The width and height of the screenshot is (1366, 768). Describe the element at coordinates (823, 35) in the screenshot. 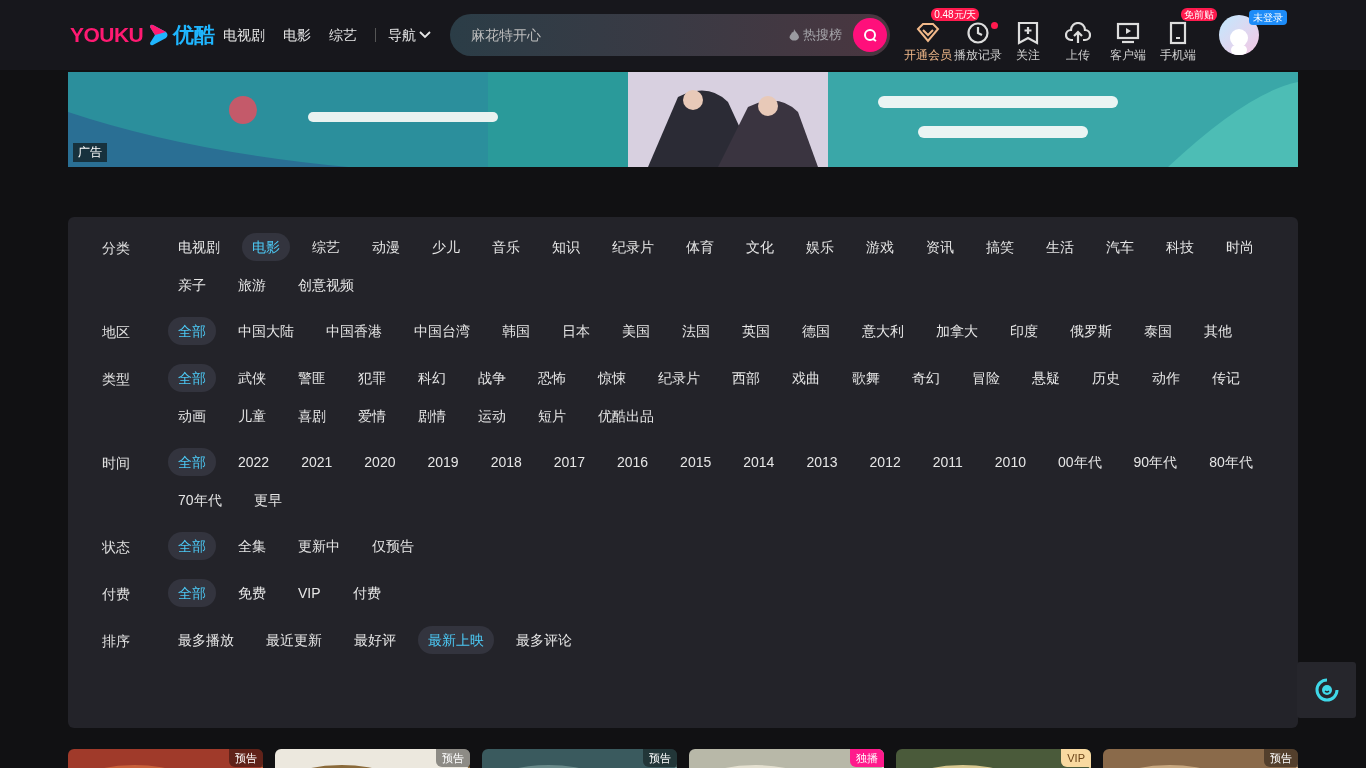

I see `hot-search-link: 热搜榜` at that location.